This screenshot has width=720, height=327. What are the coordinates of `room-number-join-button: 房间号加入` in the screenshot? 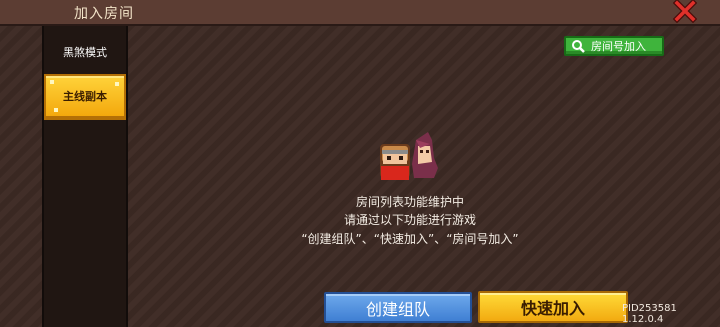 It's located at (614, 46).